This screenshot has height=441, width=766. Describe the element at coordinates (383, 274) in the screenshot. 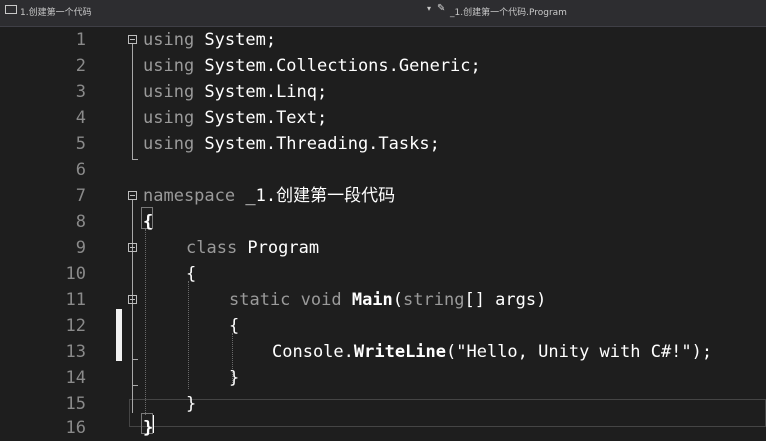

I see `code-line: 10 {` at that location.